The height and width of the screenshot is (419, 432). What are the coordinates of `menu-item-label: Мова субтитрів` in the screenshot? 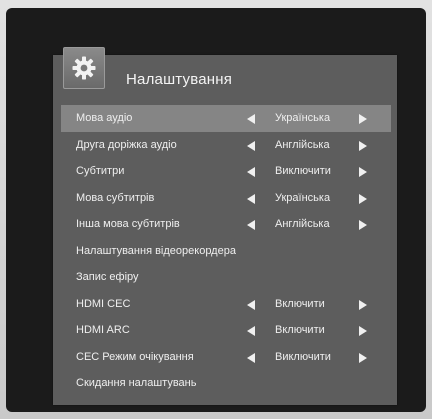 It's located at (115, 197).